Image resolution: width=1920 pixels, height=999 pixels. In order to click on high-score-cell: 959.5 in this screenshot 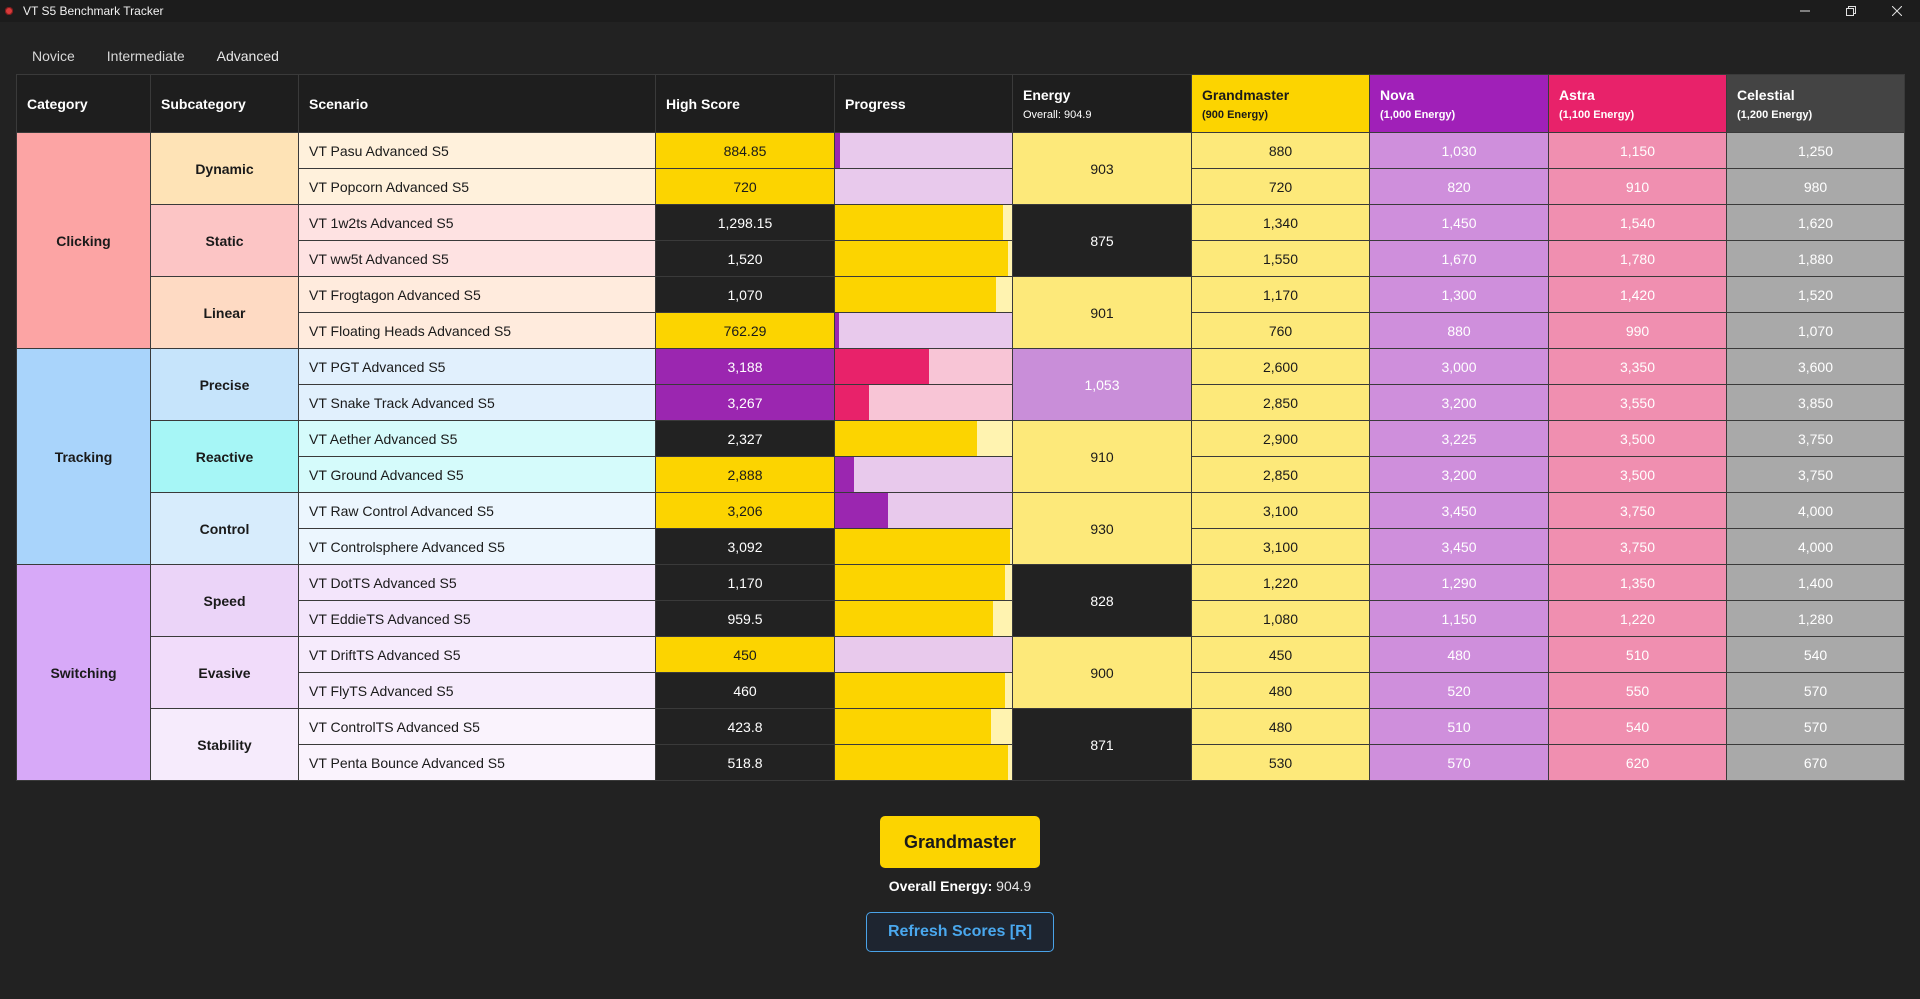, I will do `click(745, 618)`.